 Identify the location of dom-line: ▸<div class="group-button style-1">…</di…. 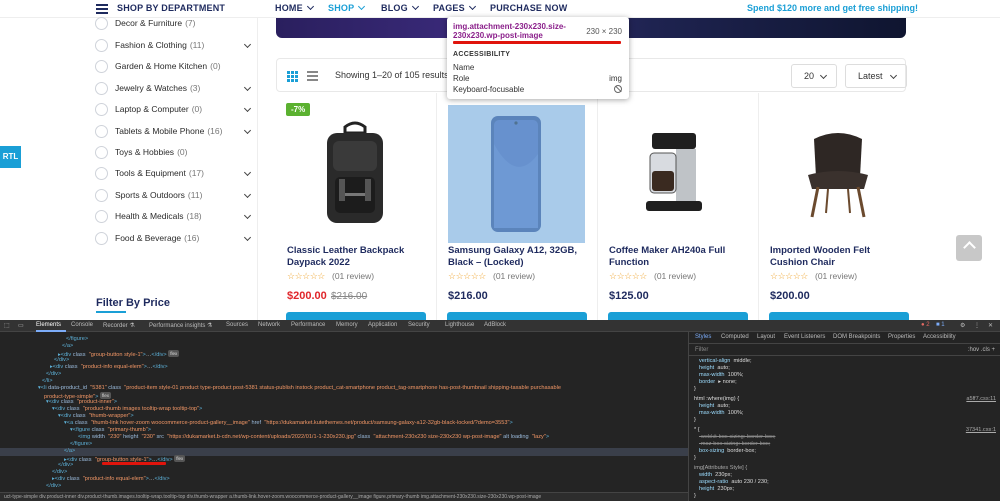
(119, 354).